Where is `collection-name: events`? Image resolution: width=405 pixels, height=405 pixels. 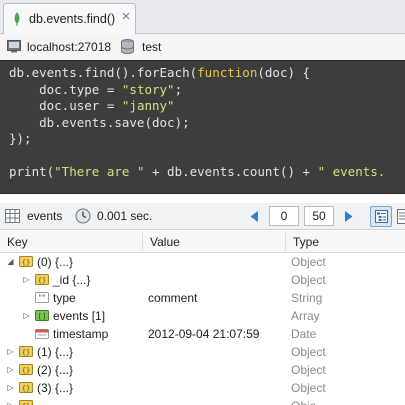 collection-name: events is located at coordinates (45, 216).